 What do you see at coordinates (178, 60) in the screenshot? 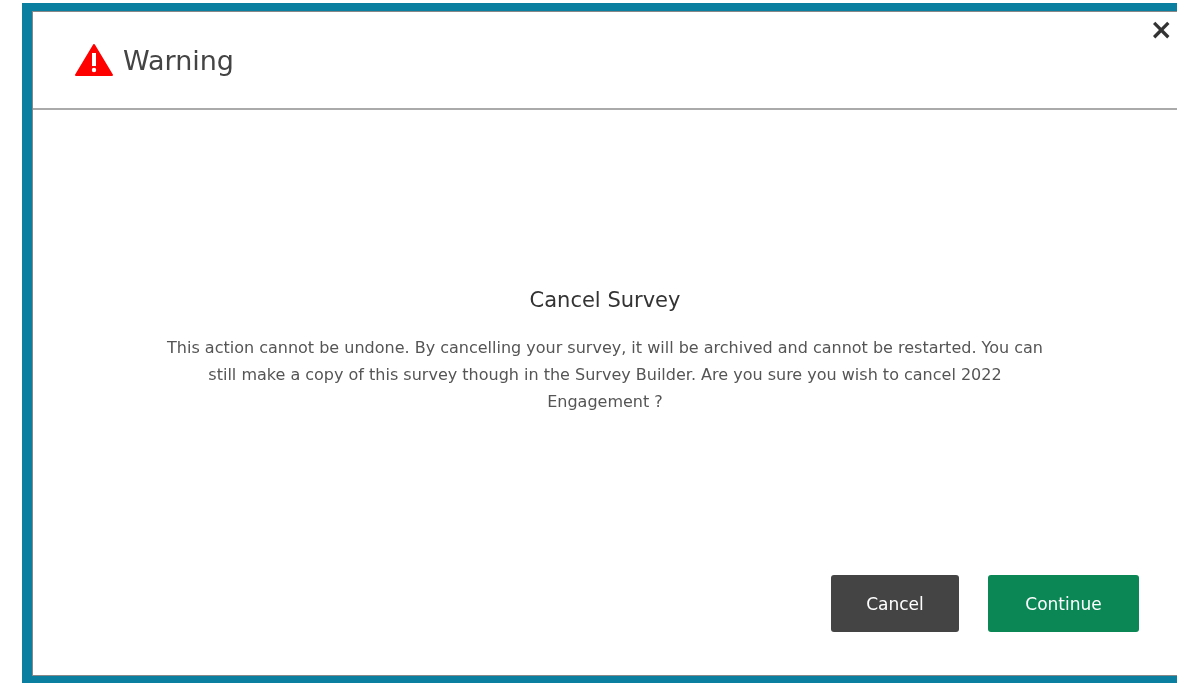
I see `dialog-title: Warning` at bounding box center [178, 60].